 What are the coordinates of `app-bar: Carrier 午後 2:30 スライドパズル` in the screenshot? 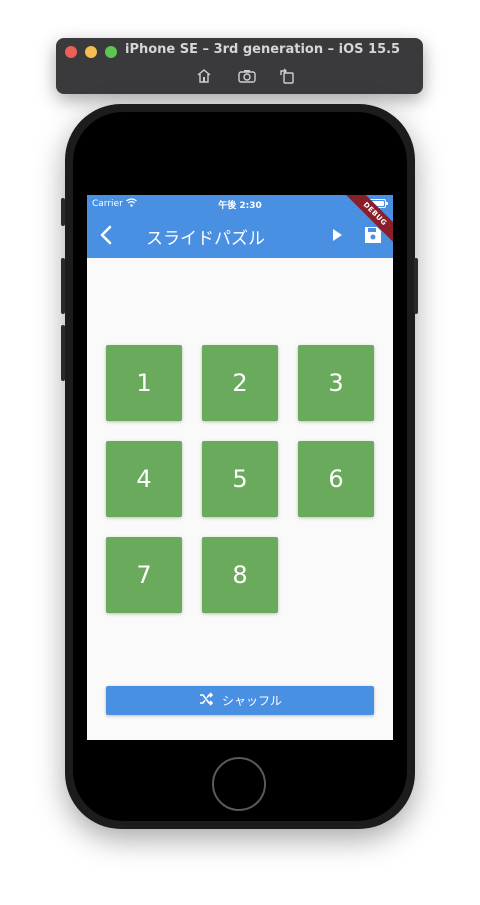 It's located at (240, 226).